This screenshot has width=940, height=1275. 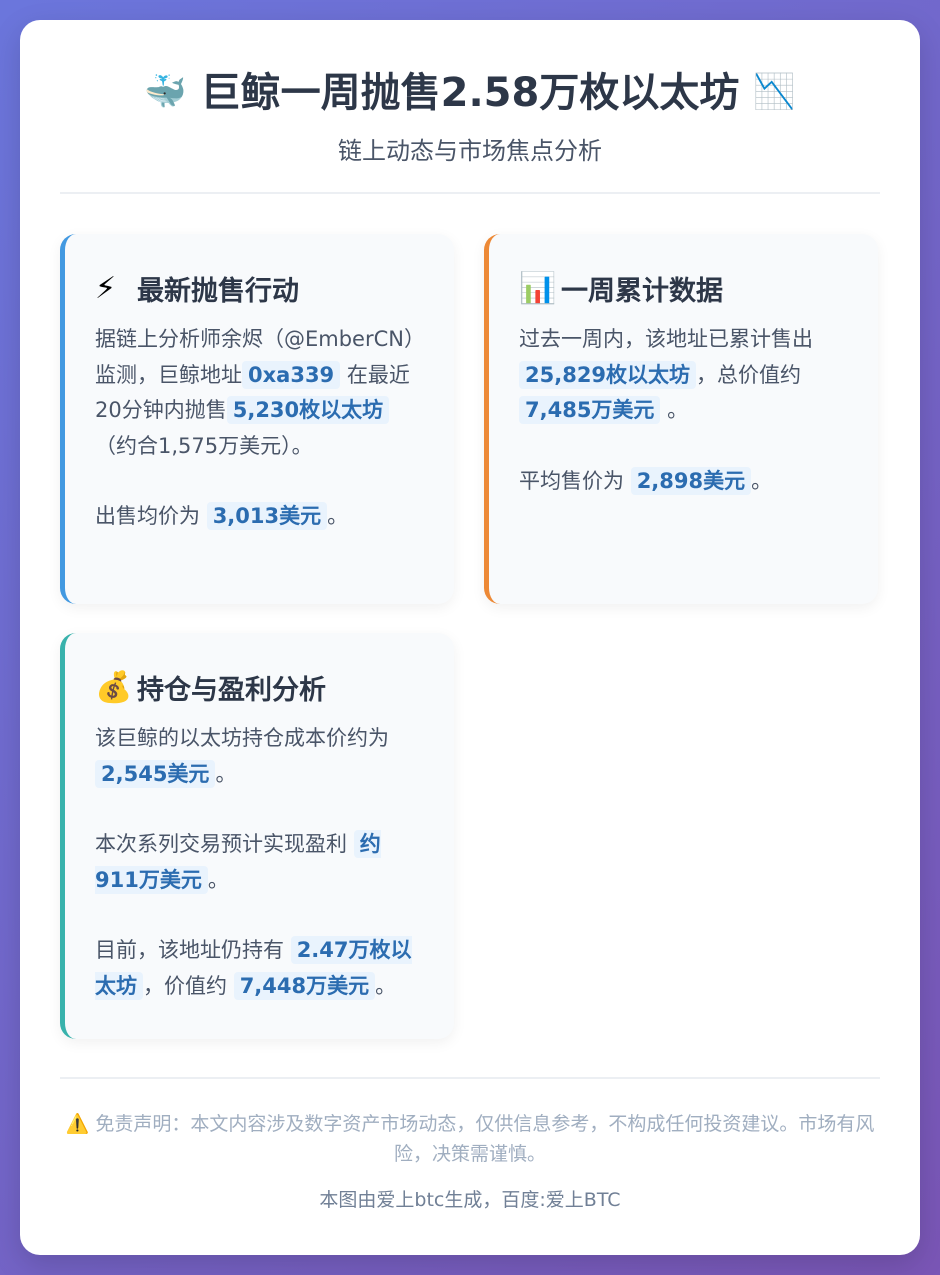 What do you see at coordinates (749, 374) in the screenshot?
I see `text: ，总价值约` at bounding box center [749, 374].